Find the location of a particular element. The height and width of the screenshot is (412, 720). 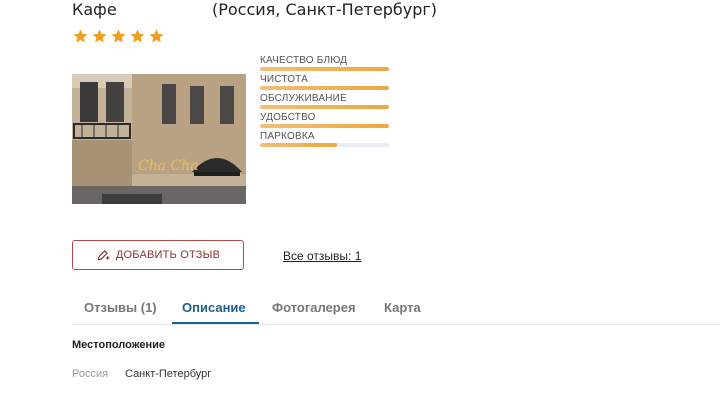

header: Кафе (Россия, Санкт-Петербург) is located at coordinates (392, 11).